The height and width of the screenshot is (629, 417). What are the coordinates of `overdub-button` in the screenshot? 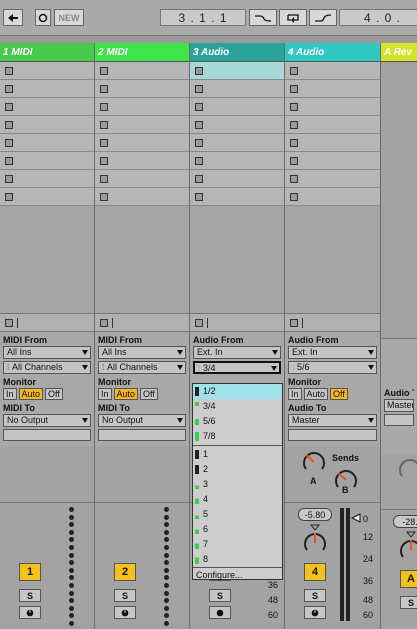 It's located at (43, 17).